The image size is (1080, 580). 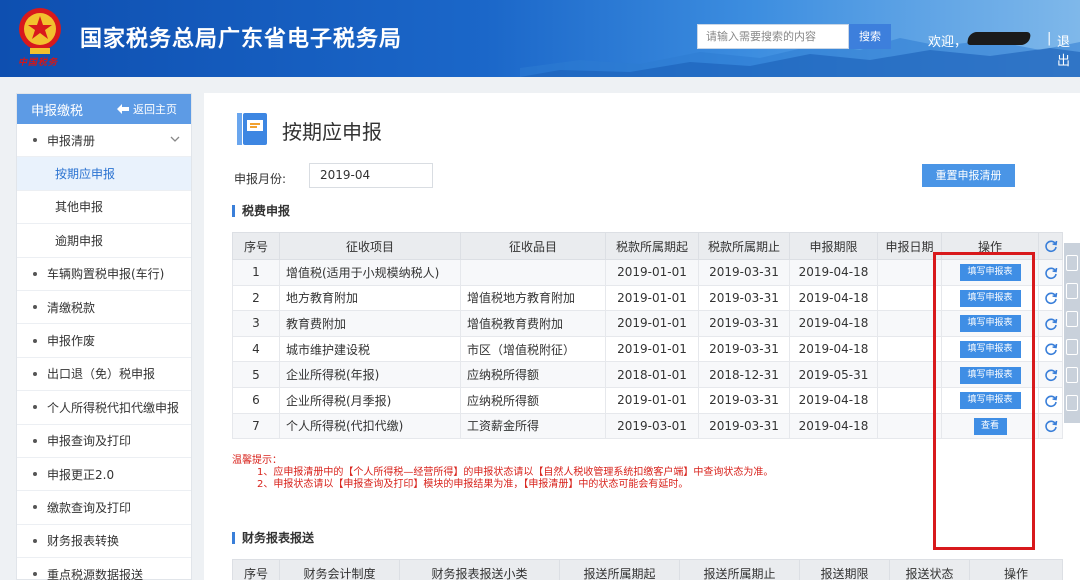 I want to click on sidebar-item-label: 财务报表转换, so click(x=83, y=541).